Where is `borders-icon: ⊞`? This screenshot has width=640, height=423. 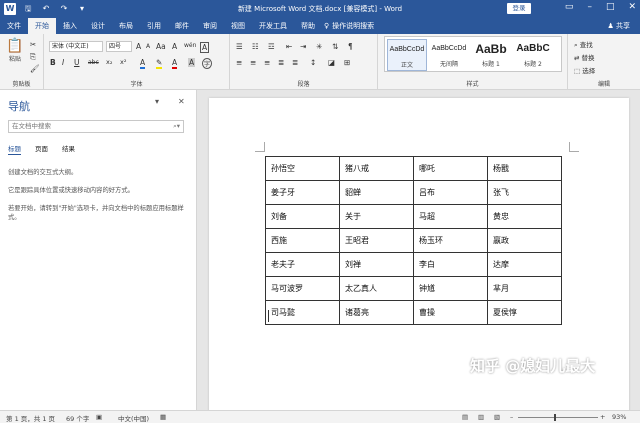
borders-icon: ⊞ is located at coordinates (347, 62).